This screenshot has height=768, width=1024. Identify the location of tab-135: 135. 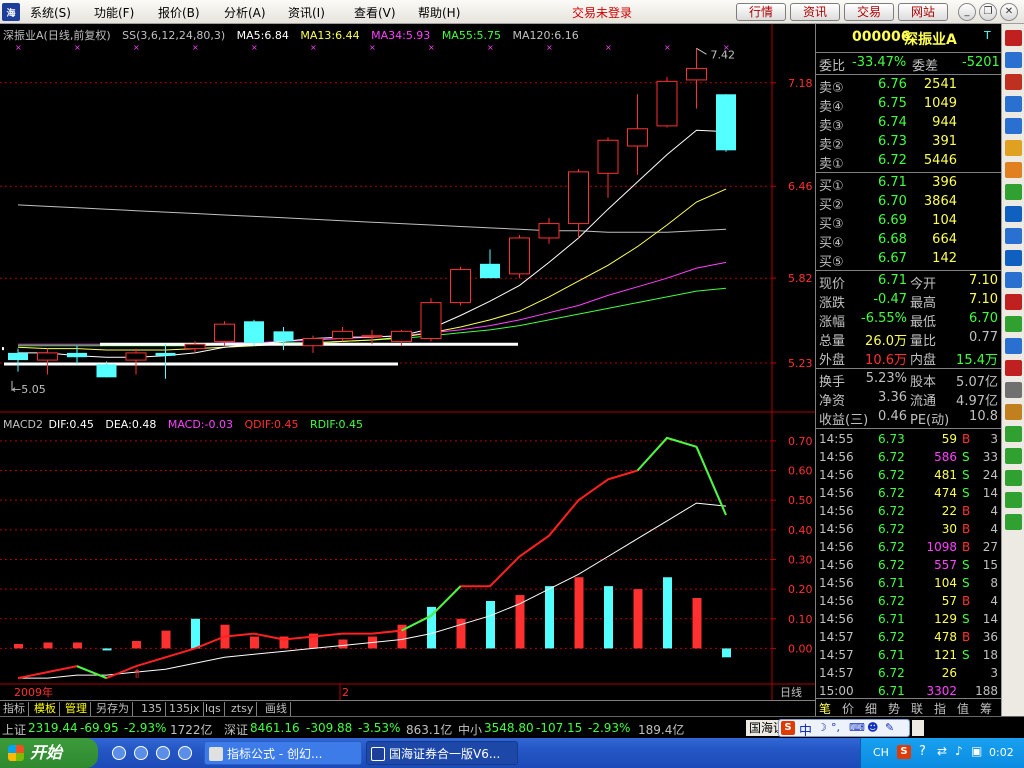
(152, 709).